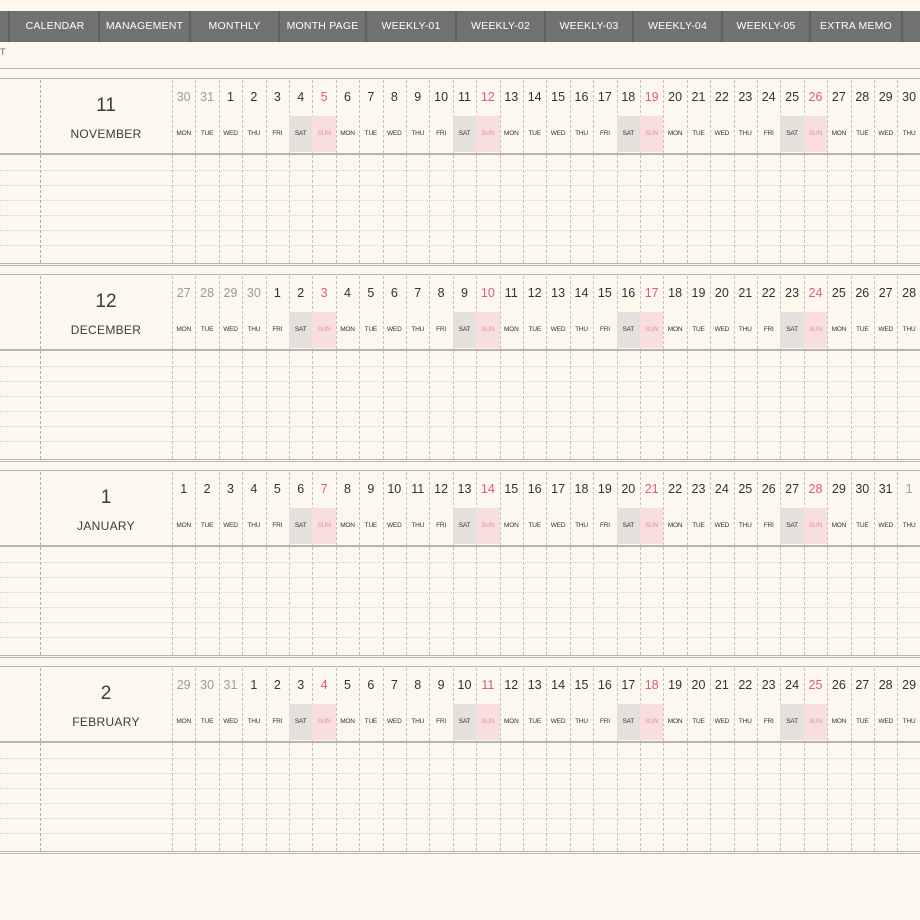 The height and width of the screenshot is (920, 920). I want to click on nav-tab-weekly-05: WEEKLY-05, so click(767, 26).